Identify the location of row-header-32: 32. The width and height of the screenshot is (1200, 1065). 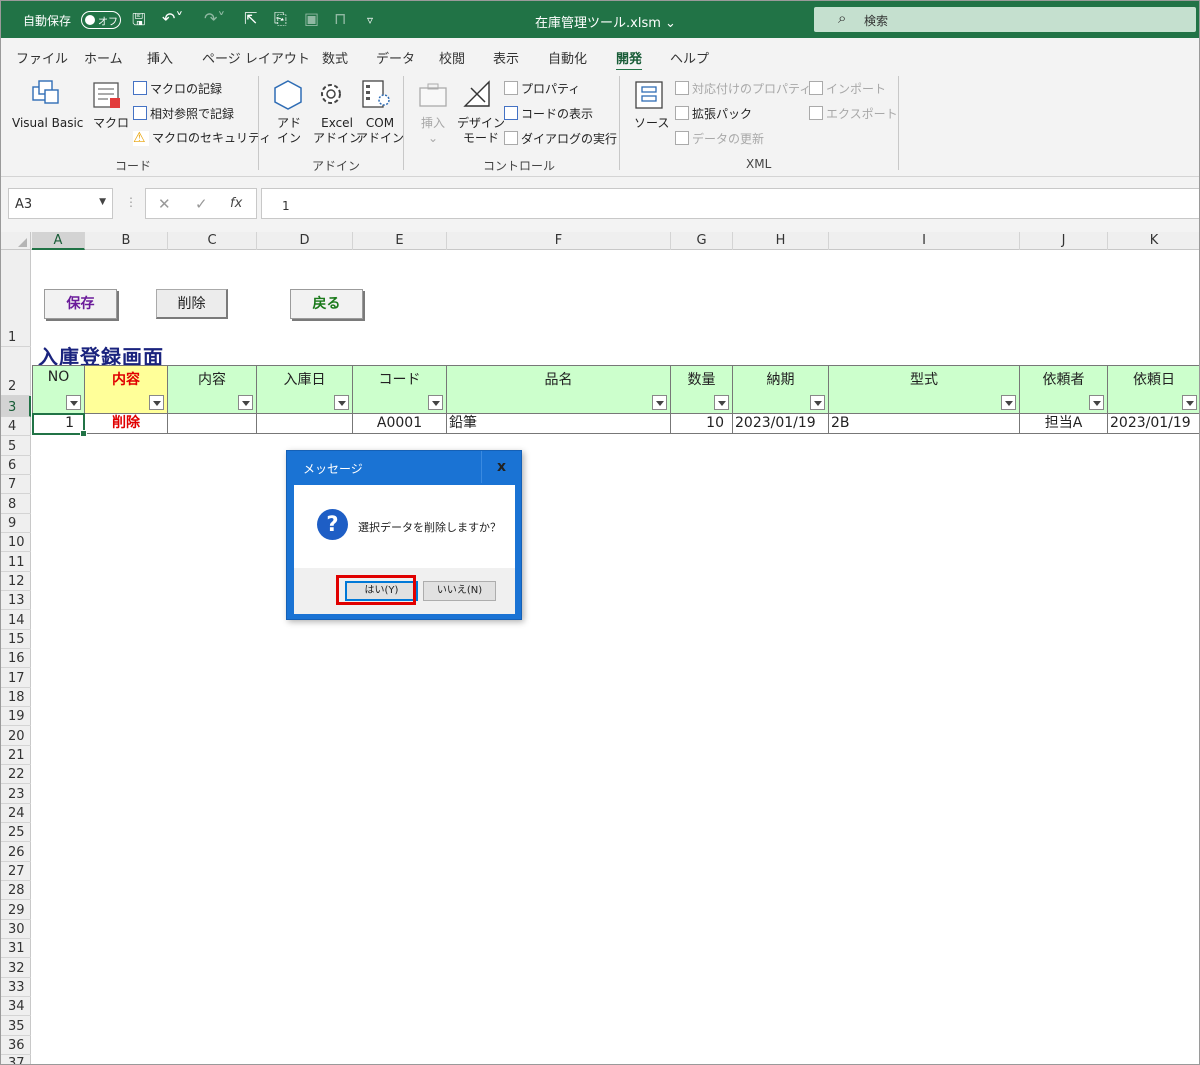
(16, 968).